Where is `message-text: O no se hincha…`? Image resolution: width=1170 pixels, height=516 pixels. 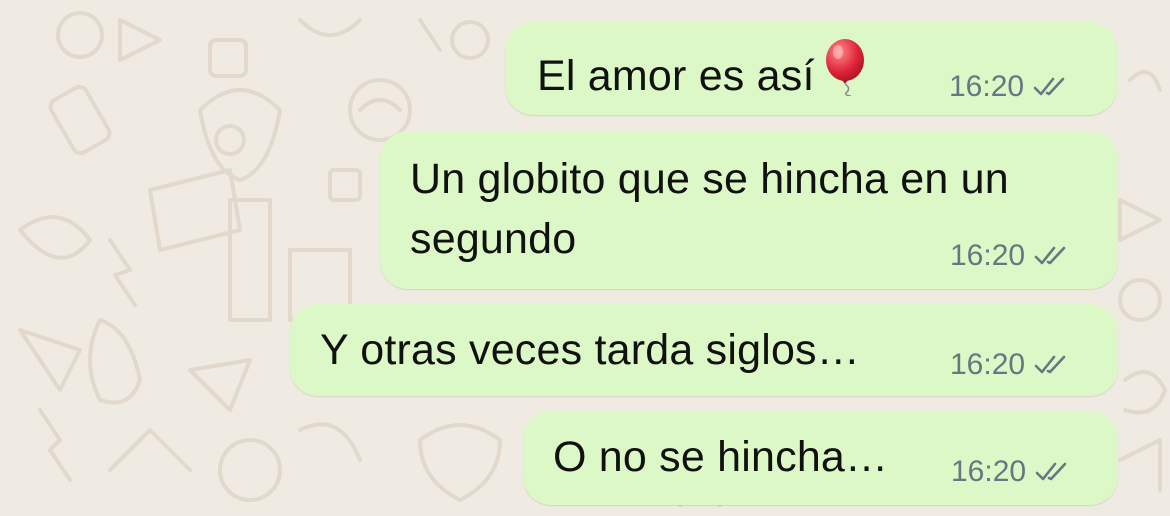 message-text: O no se hincha… is located at coordinates (721, 457).